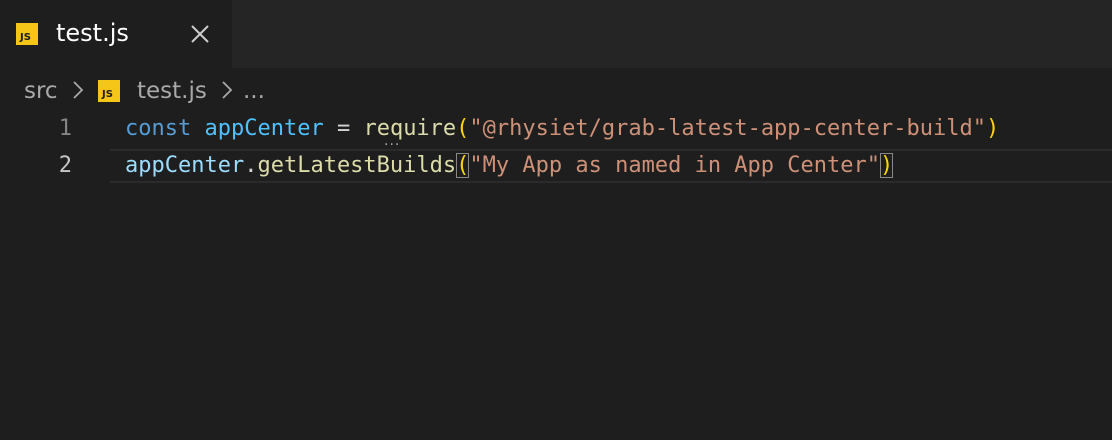 This screenshot has height=440, width=1112. What do you see at coordinates (92, 33) in the screenshot?
I see `tab-title: test.js` at bounding box center [92, 33].